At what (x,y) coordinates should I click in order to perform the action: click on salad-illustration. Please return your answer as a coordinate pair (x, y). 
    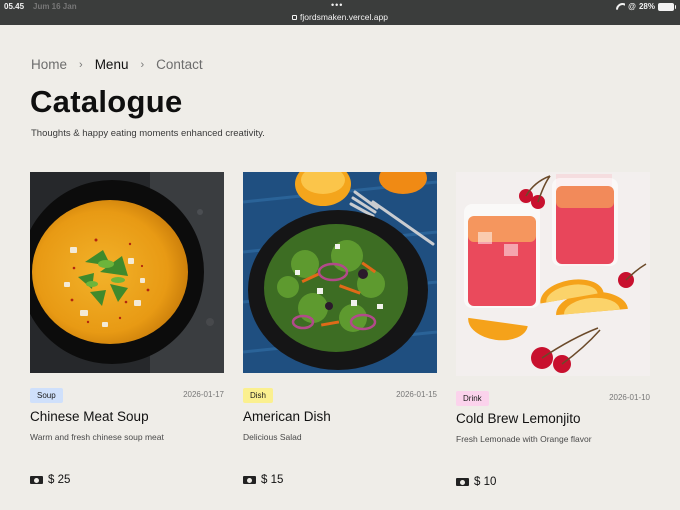
    Looking at the image, I should click on (340, 272).